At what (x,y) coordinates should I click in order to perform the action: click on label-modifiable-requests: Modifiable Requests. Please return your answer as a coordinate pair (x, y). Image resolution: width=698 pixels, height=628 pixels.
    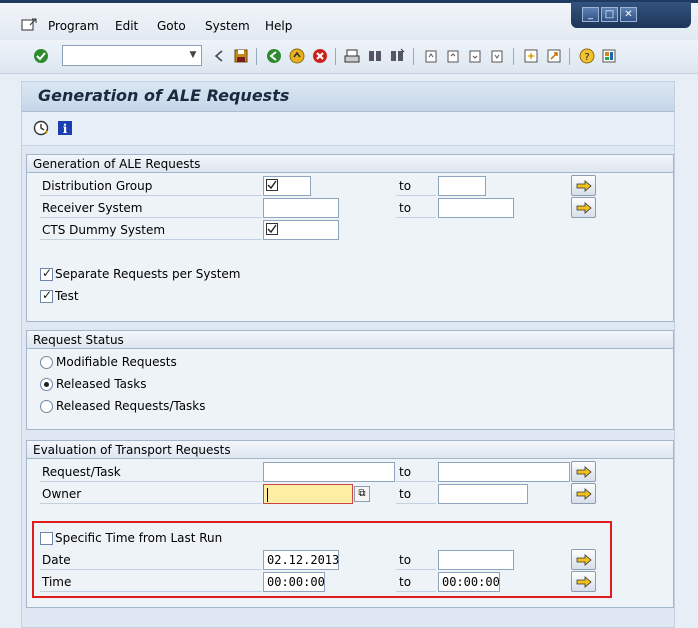
    Looking at the image, I should click on (116, 362).